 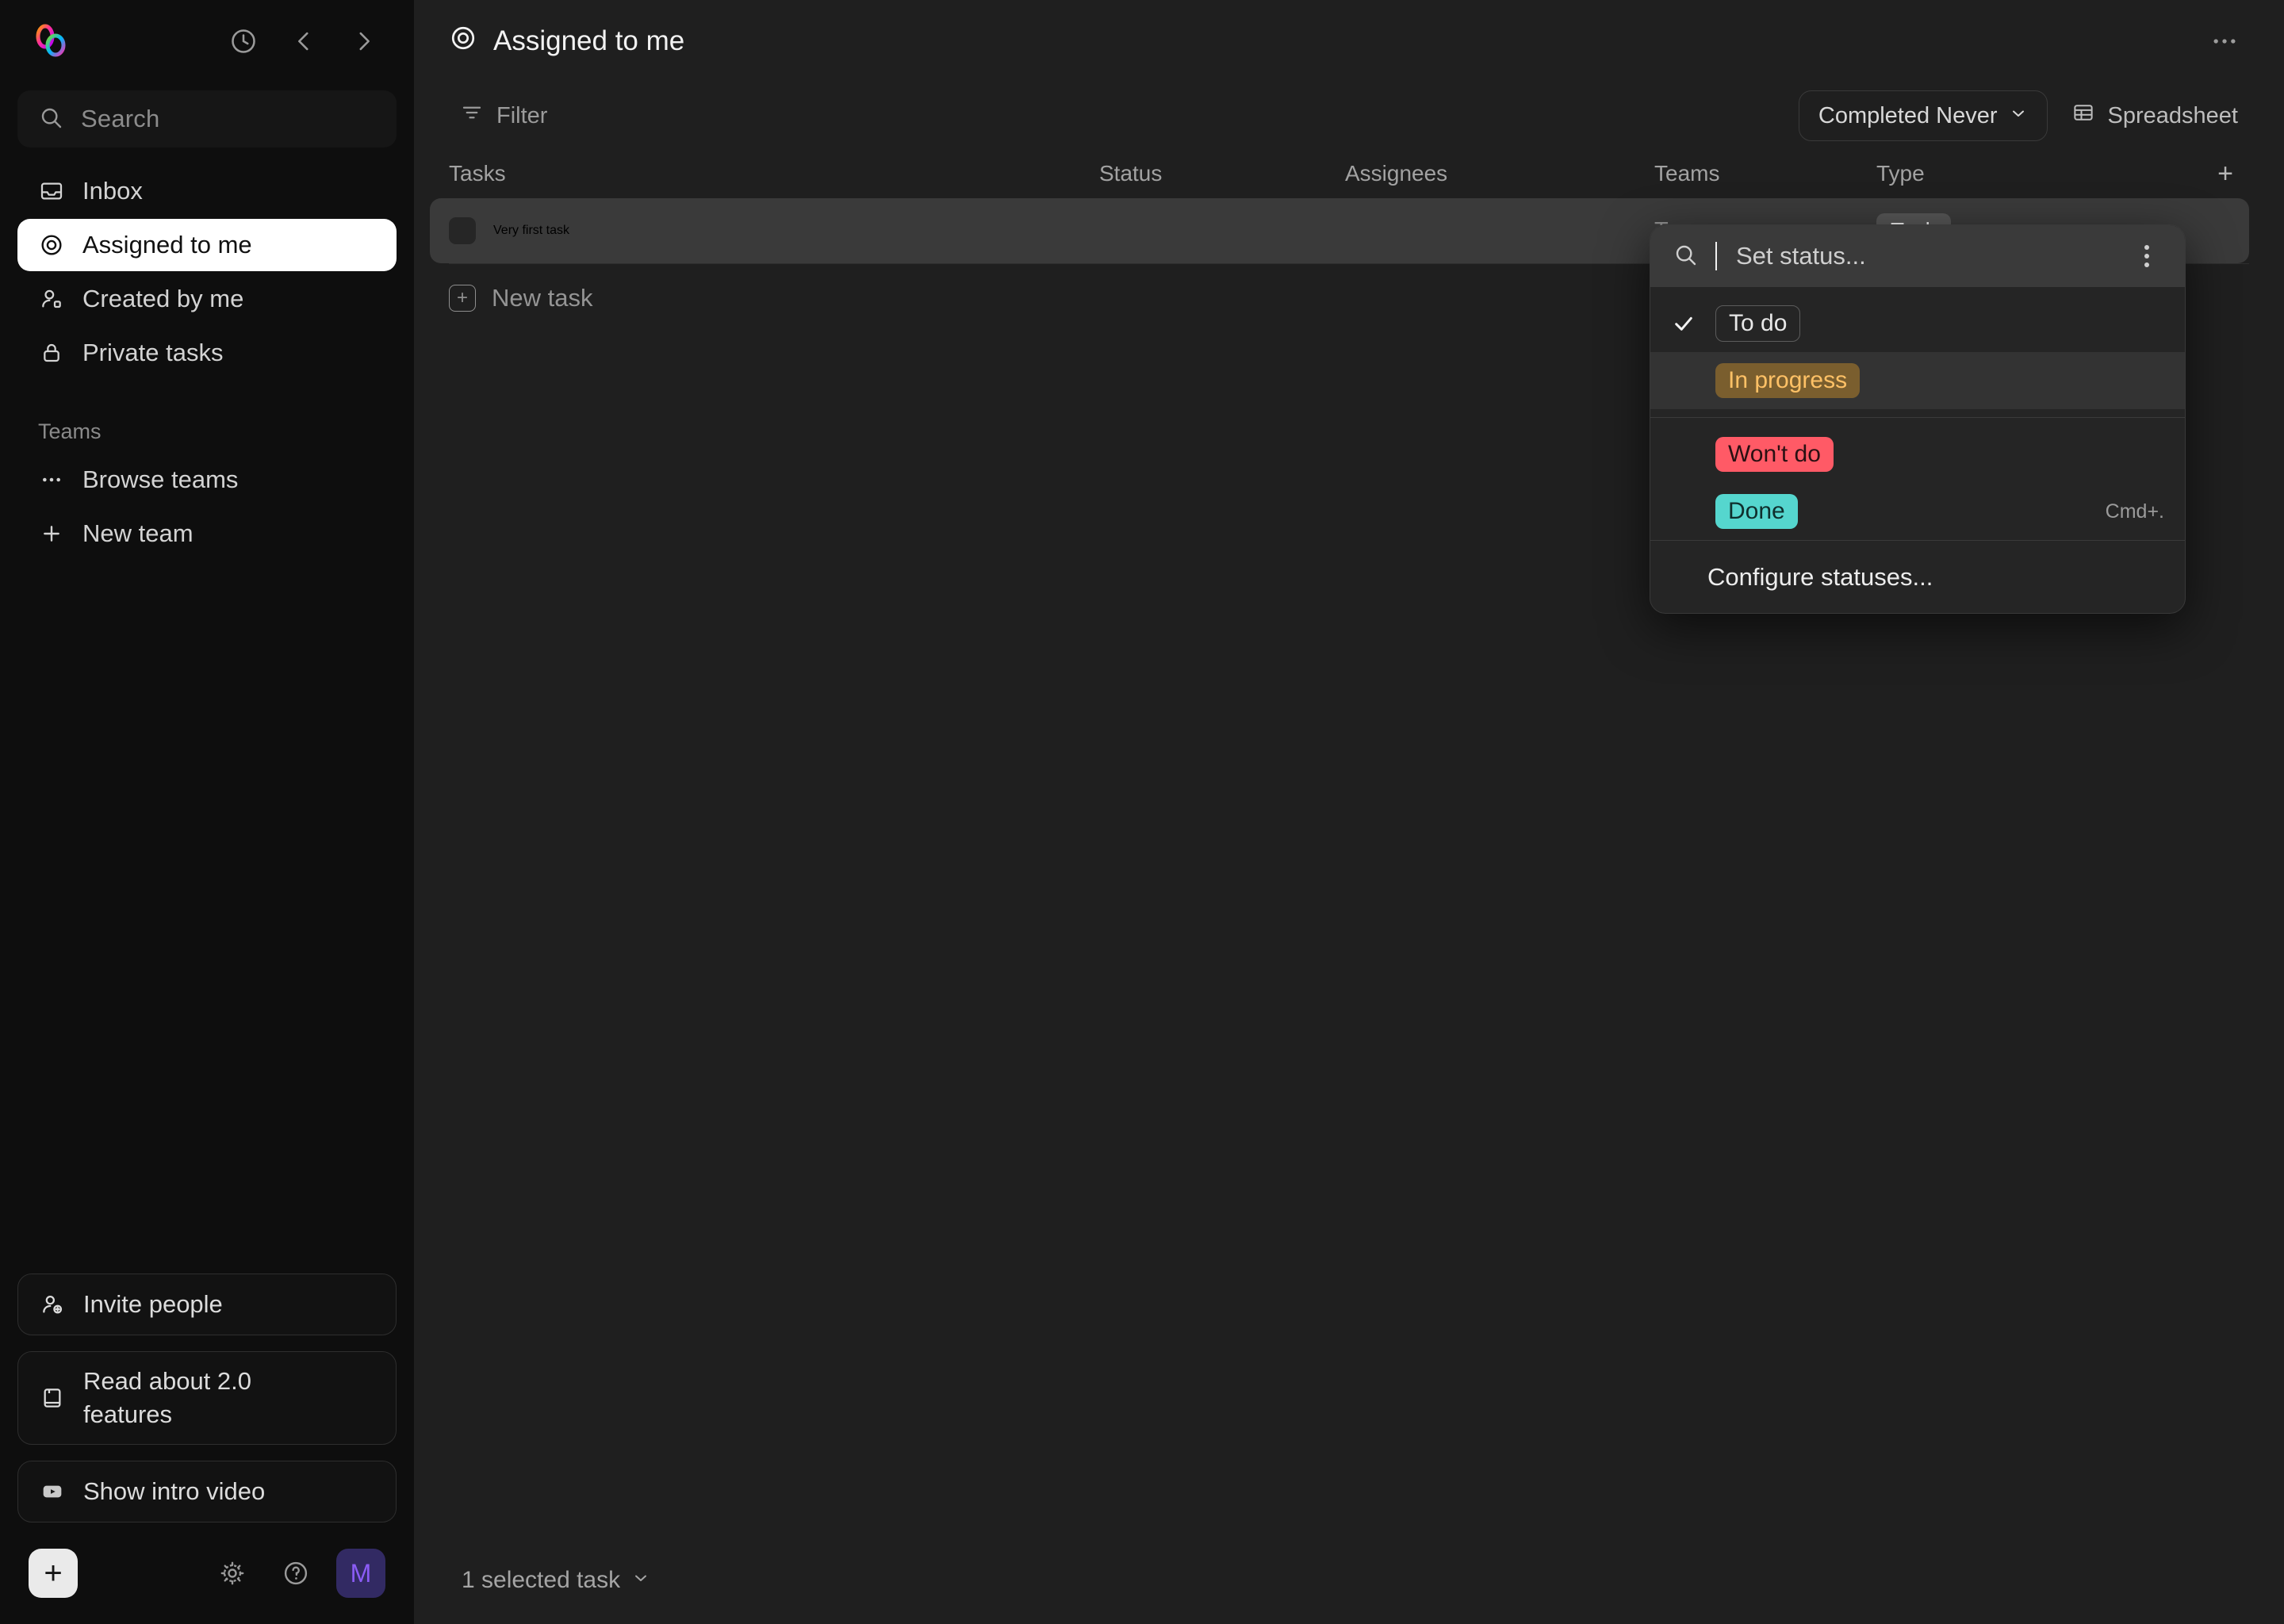 I want to click on history-icon, so click(x=243, y=41).